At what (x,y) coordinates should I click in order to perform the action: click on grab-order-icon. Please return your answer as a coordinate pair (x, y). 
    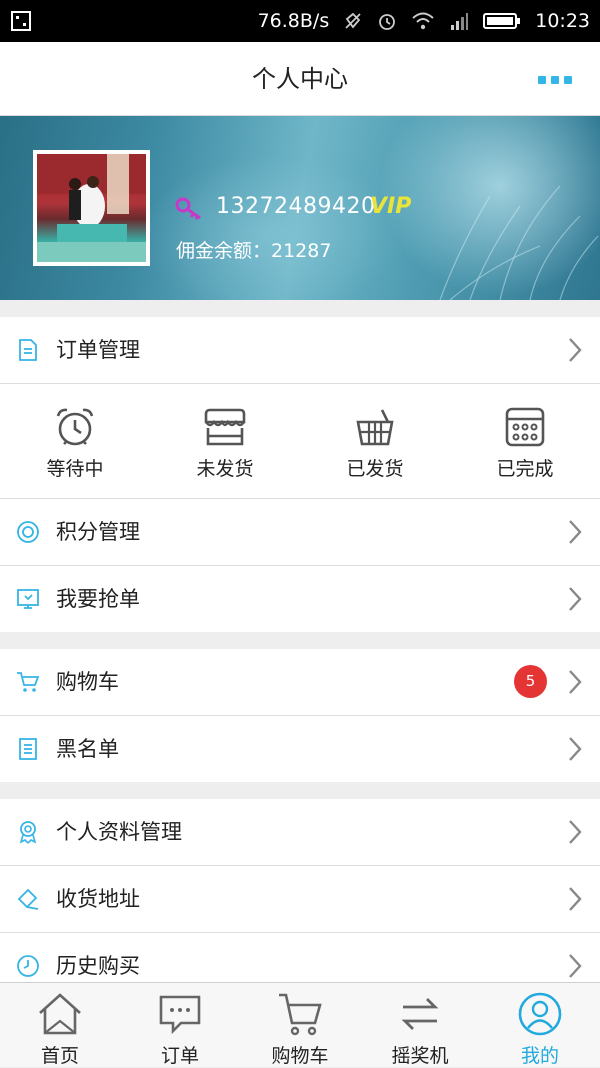
    Looking at the image, I should click on (28, 599).